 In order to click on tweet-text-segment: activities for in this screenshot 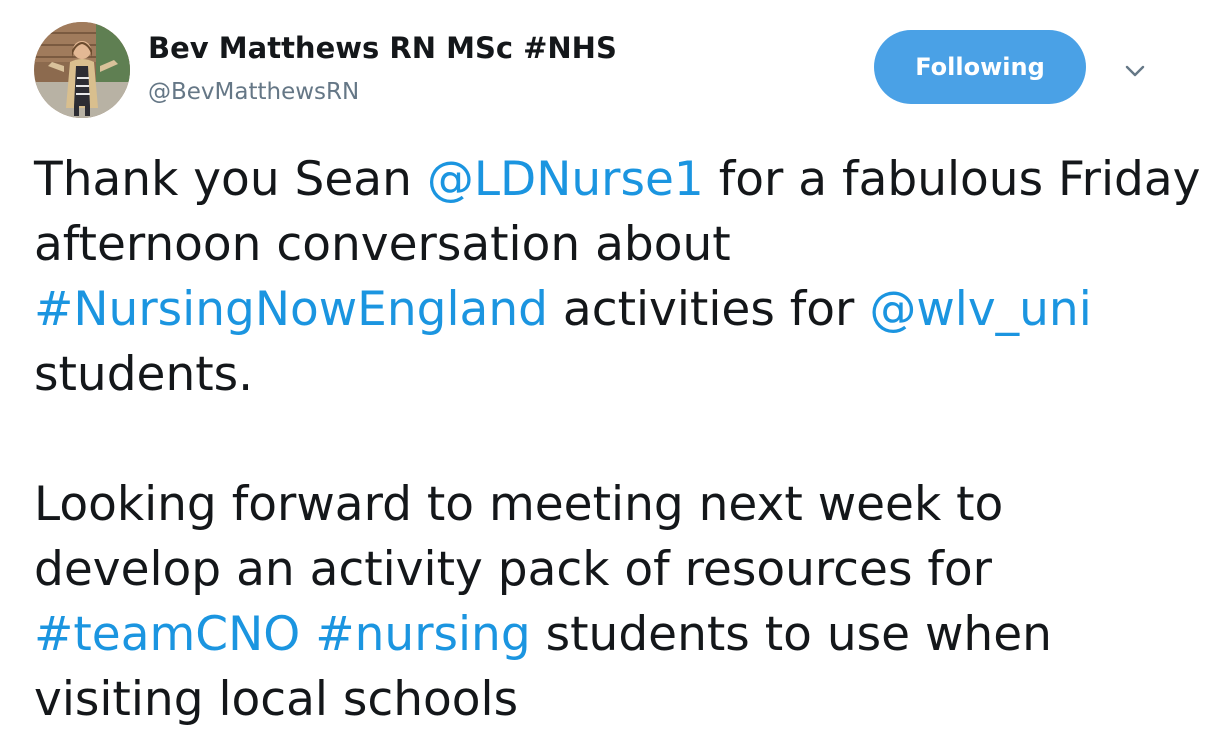, I will do `click(708, 309)`.